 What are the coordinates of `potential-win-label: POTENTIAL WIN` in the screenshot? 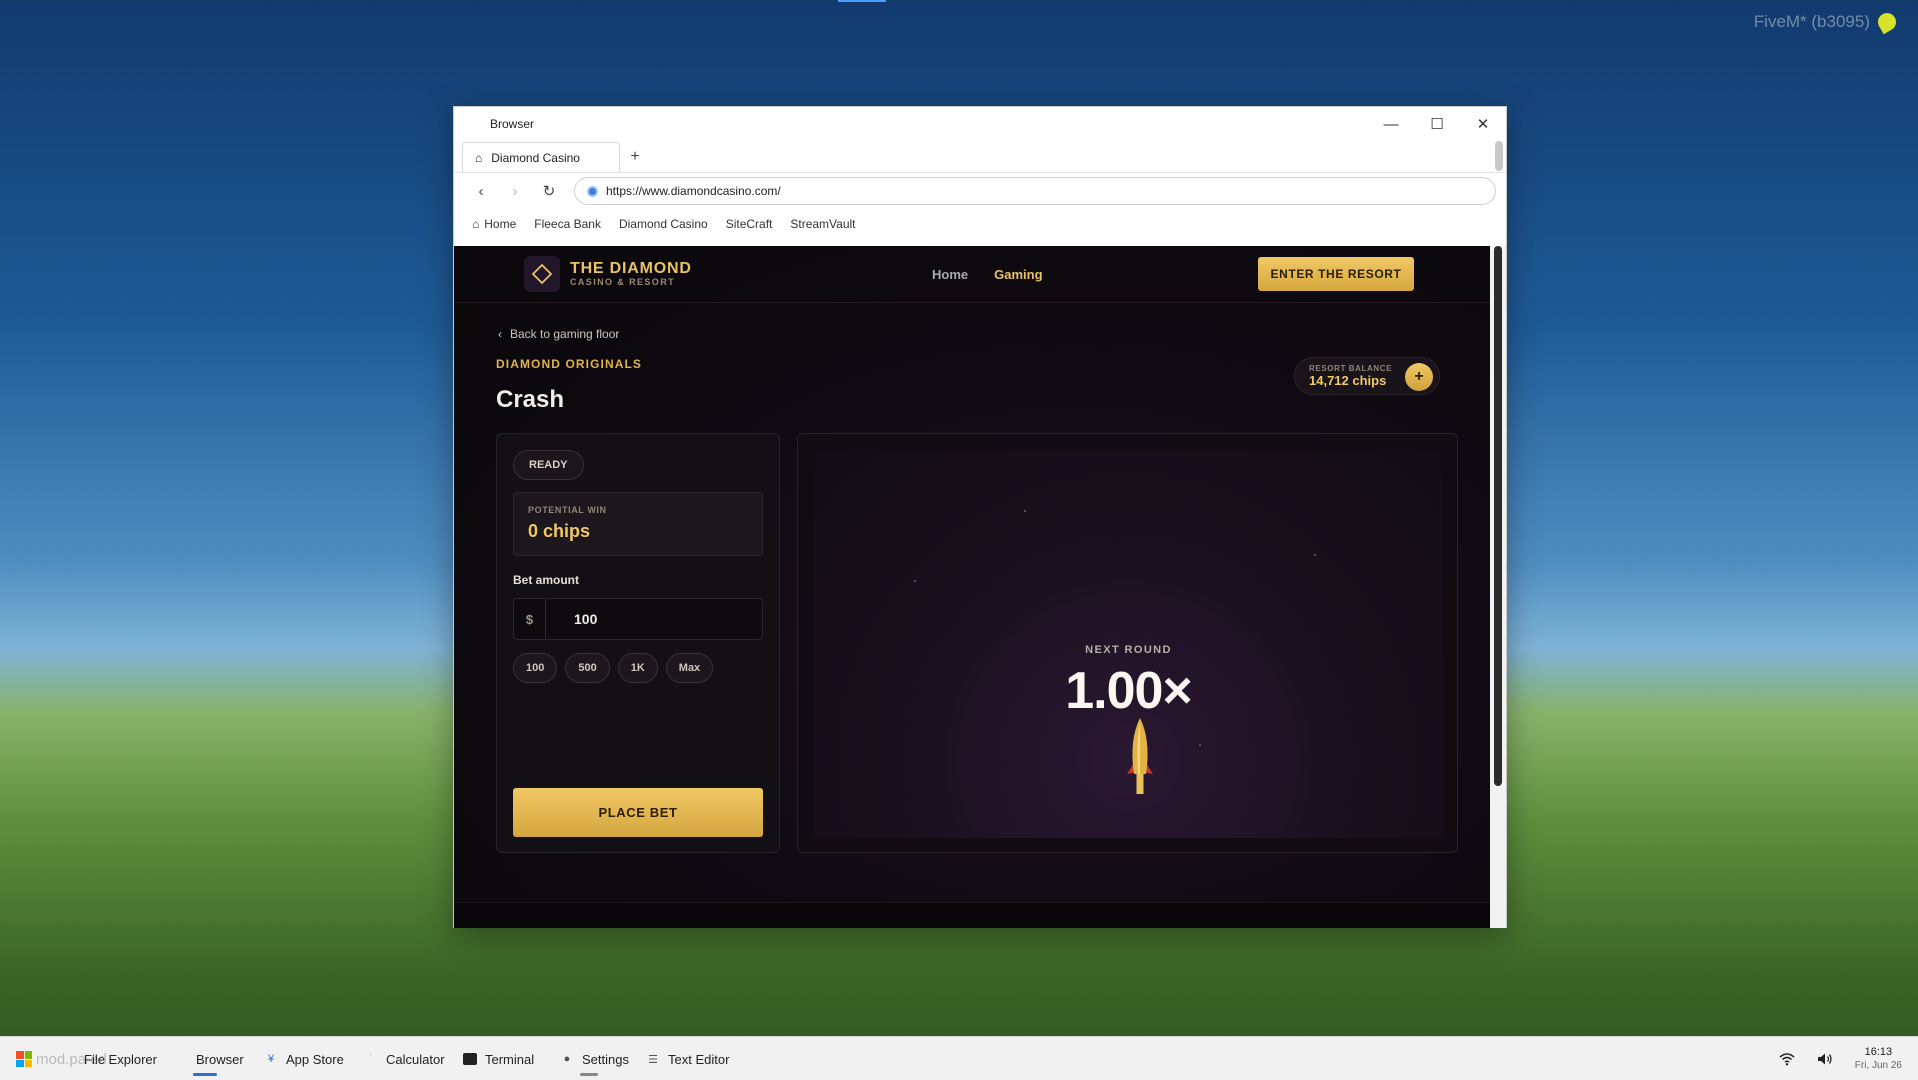 It's located at (567, 510).